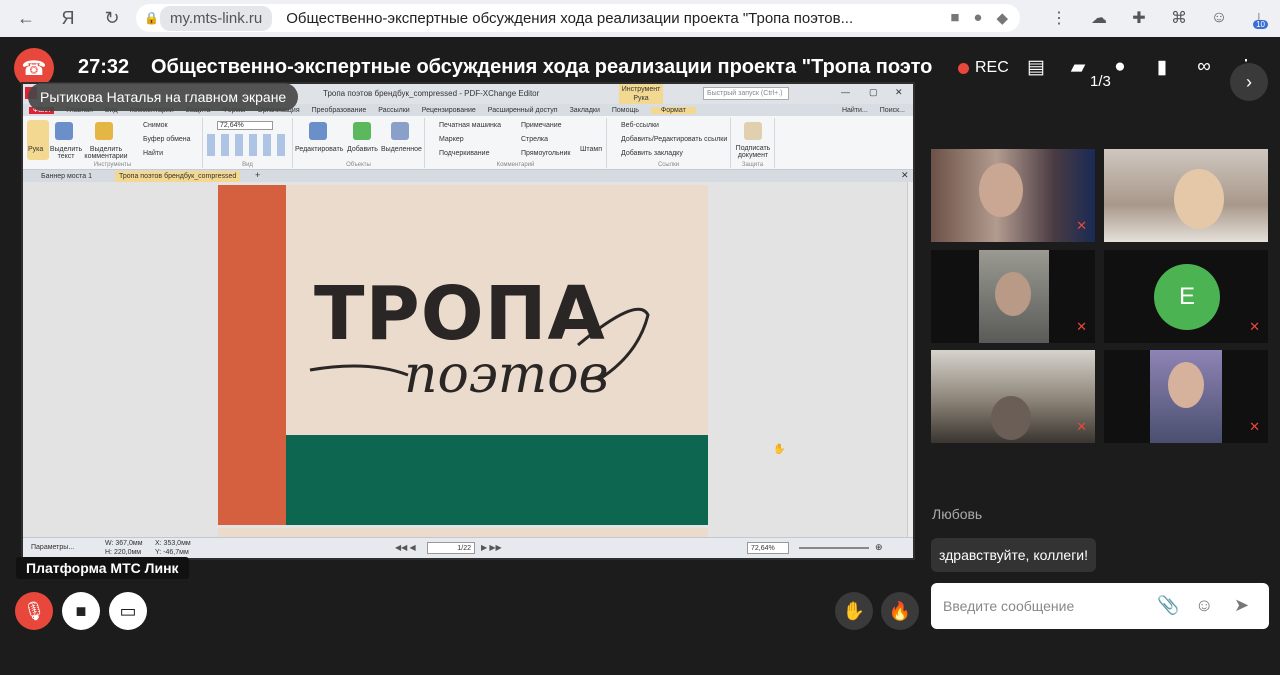 Image resolution: width=1280 pixels, height=675 pixels. What do you see at coordinates (66, 153) in the screenshot?
I see `select-text-label: Выделить текст` at bounding box center [66, 153].